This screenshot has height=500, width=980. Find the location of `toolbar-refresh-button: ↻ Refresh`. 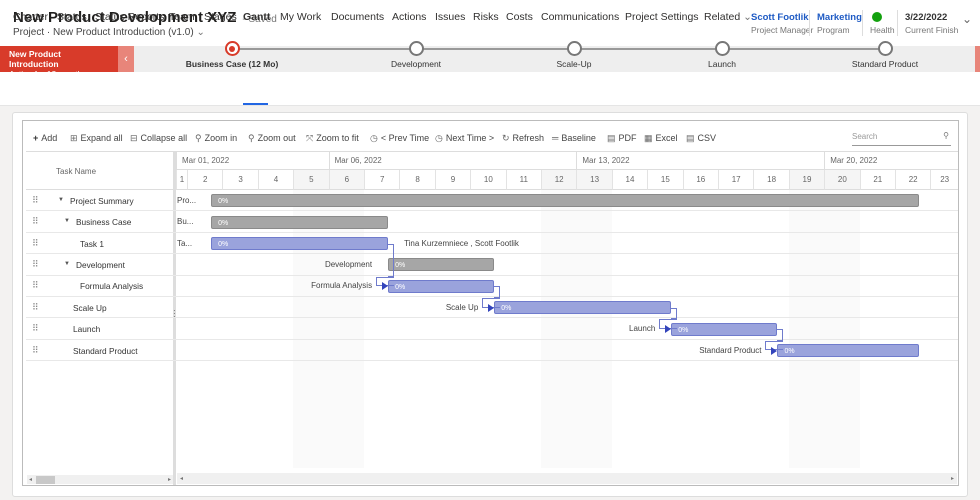

toolbar-refresh-button: ↻ Refresh is located at coordinates (523, 138).